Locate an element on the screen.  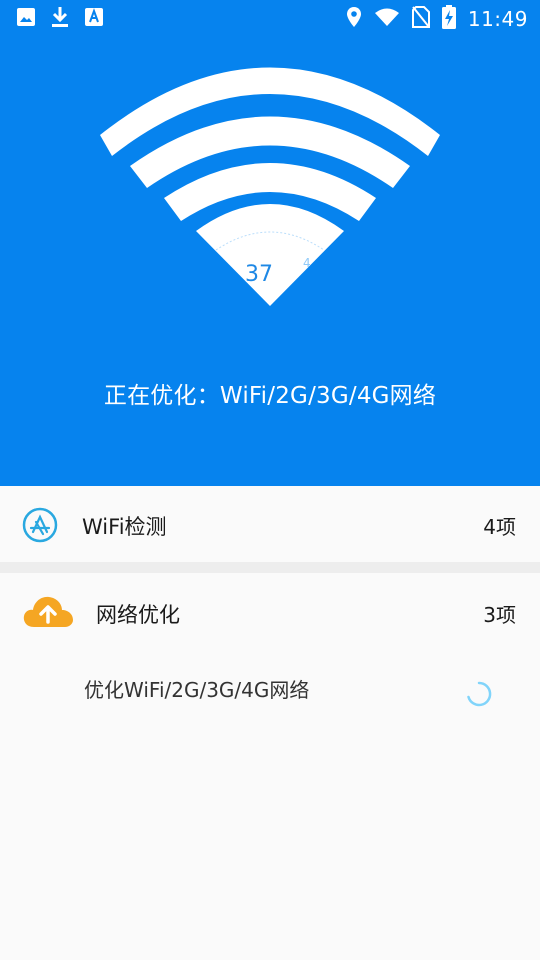
download-icon is located at coordinates (60, 19).